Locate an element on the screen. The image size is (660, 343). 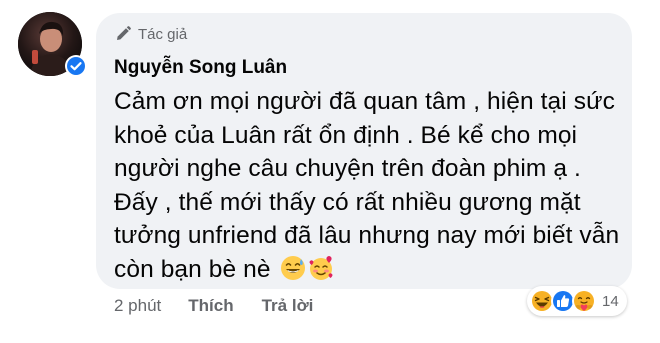
verified-badge-icon is located at coordinates (76, 66).